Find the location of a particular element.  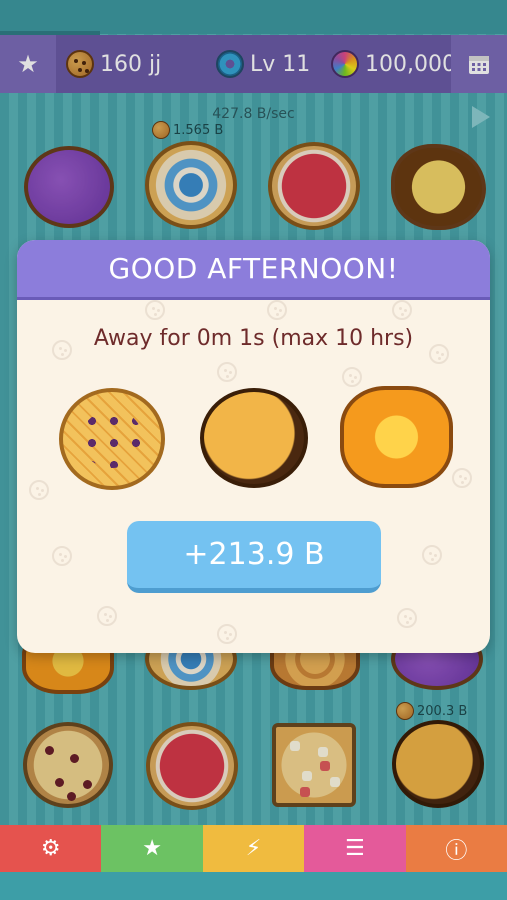

away-duration-text: Away for 0m 1s (max 10 hrs) is located at coordinates (253, 338).